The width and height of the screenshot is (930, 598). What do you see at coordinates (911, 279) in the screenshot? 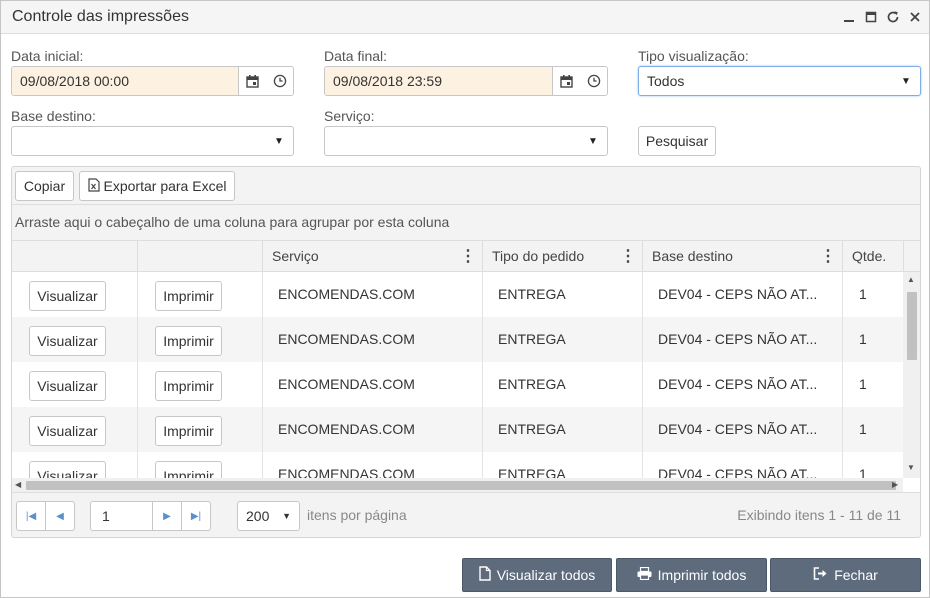
I see `scroll-up-icon: ▲` at bounding box center [911, 279].